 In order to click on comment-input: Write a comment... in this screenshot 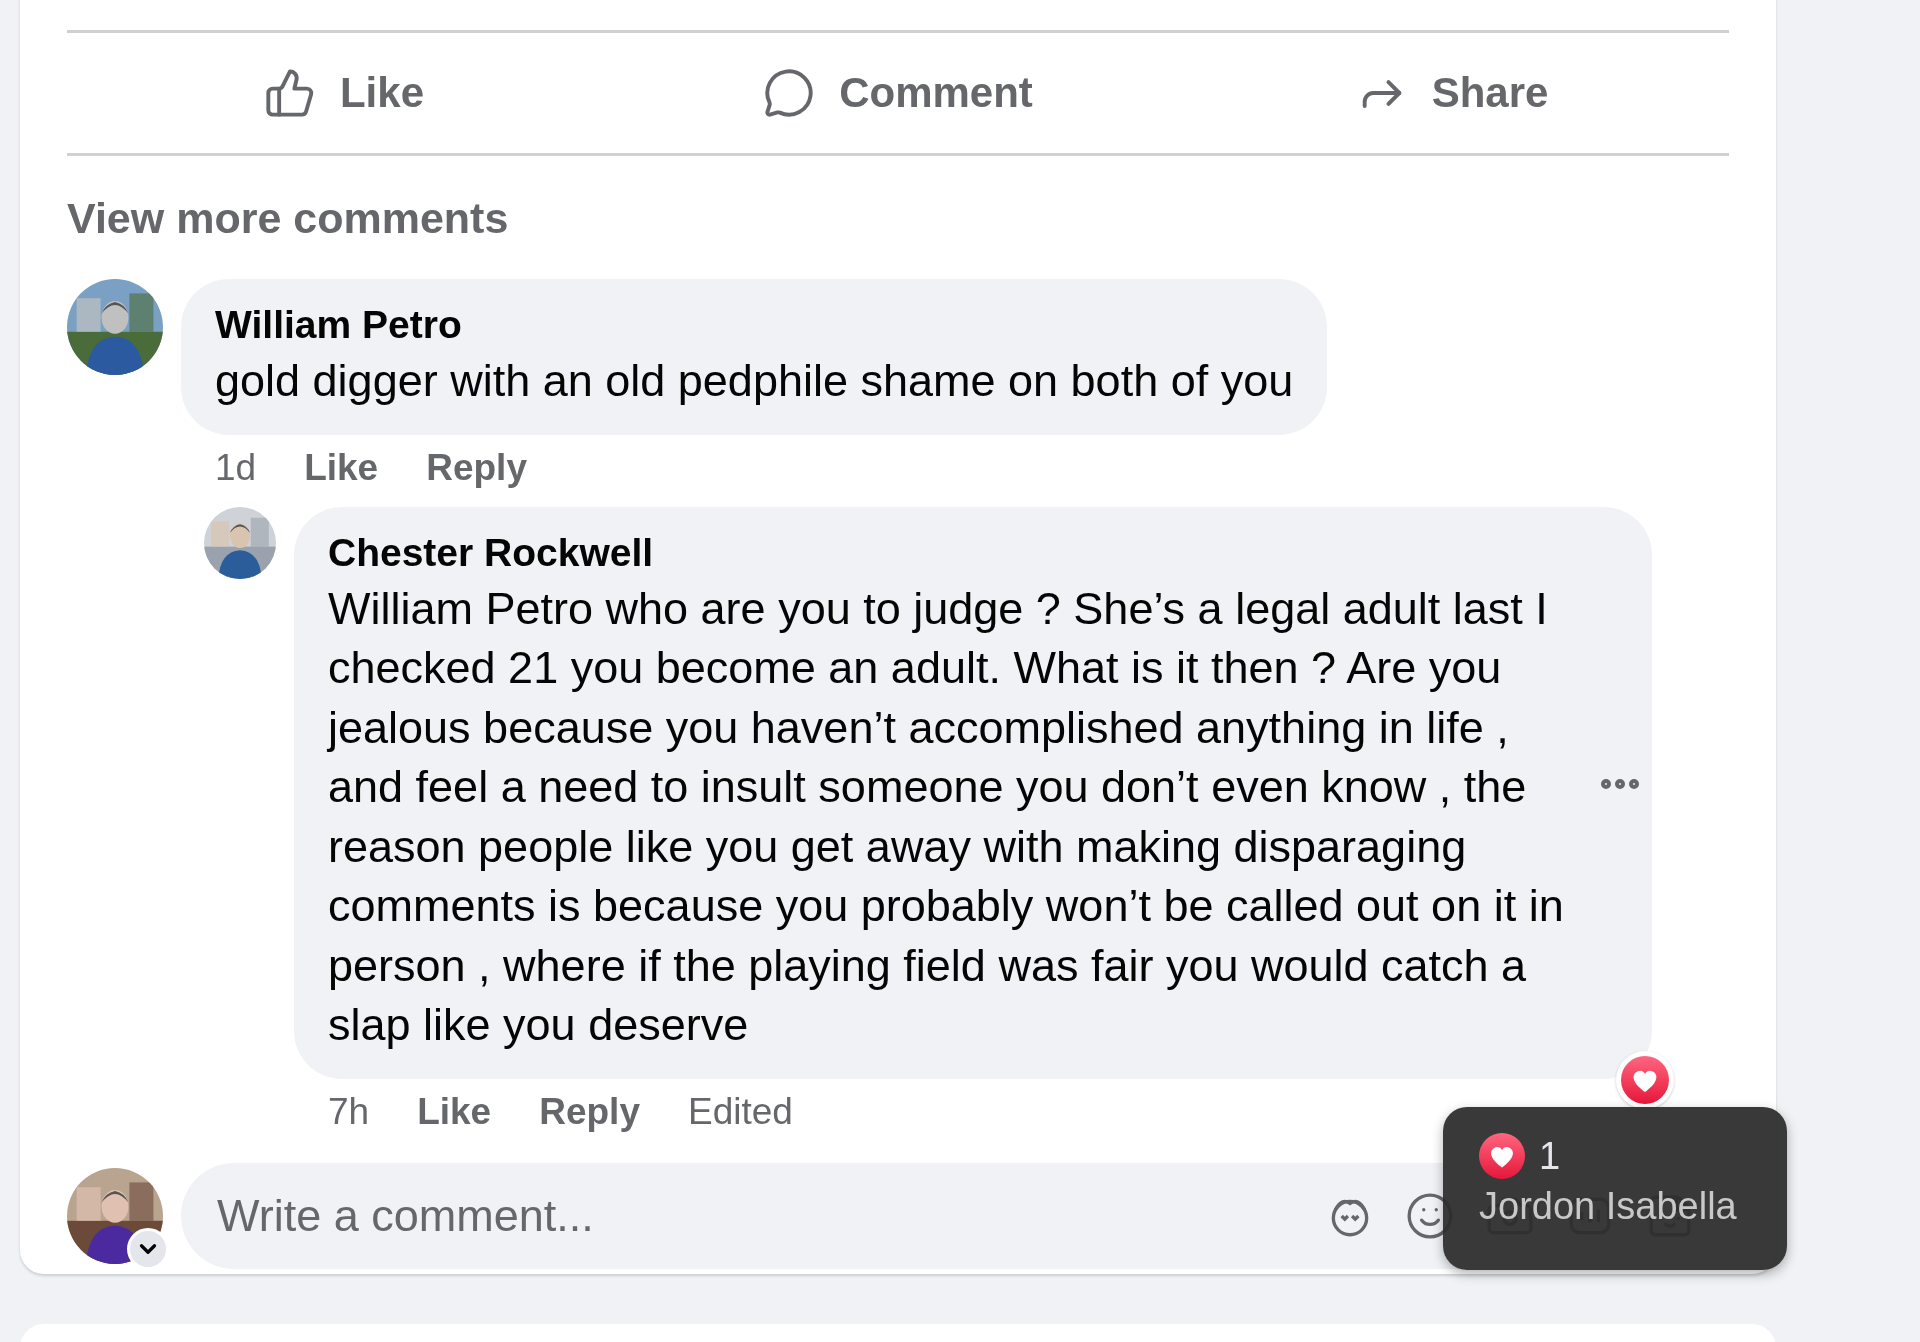, I will do `click(770, 1215)`.